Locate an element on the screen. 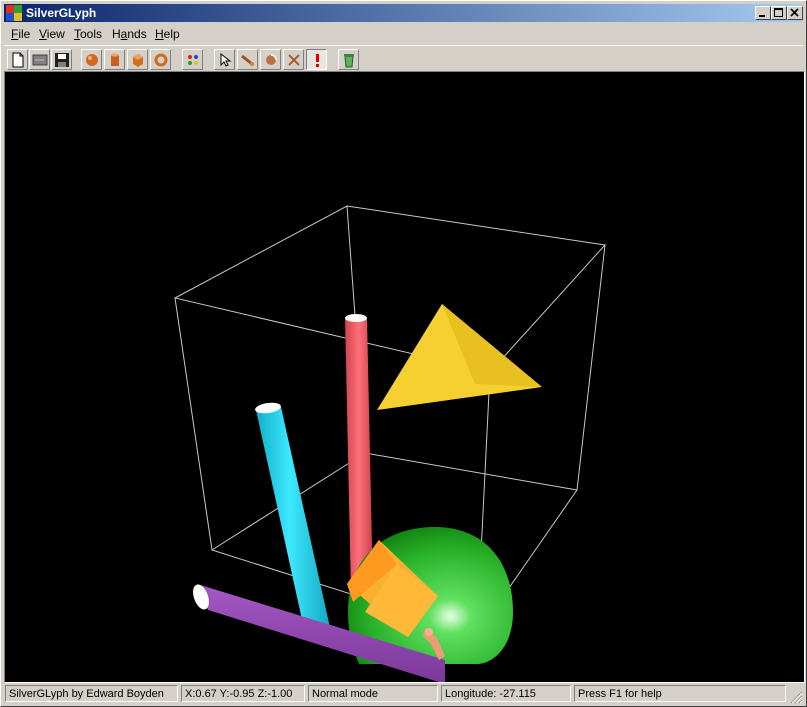  status-longitude: Longitude: -27.115 is located at coordinates (506, 693).